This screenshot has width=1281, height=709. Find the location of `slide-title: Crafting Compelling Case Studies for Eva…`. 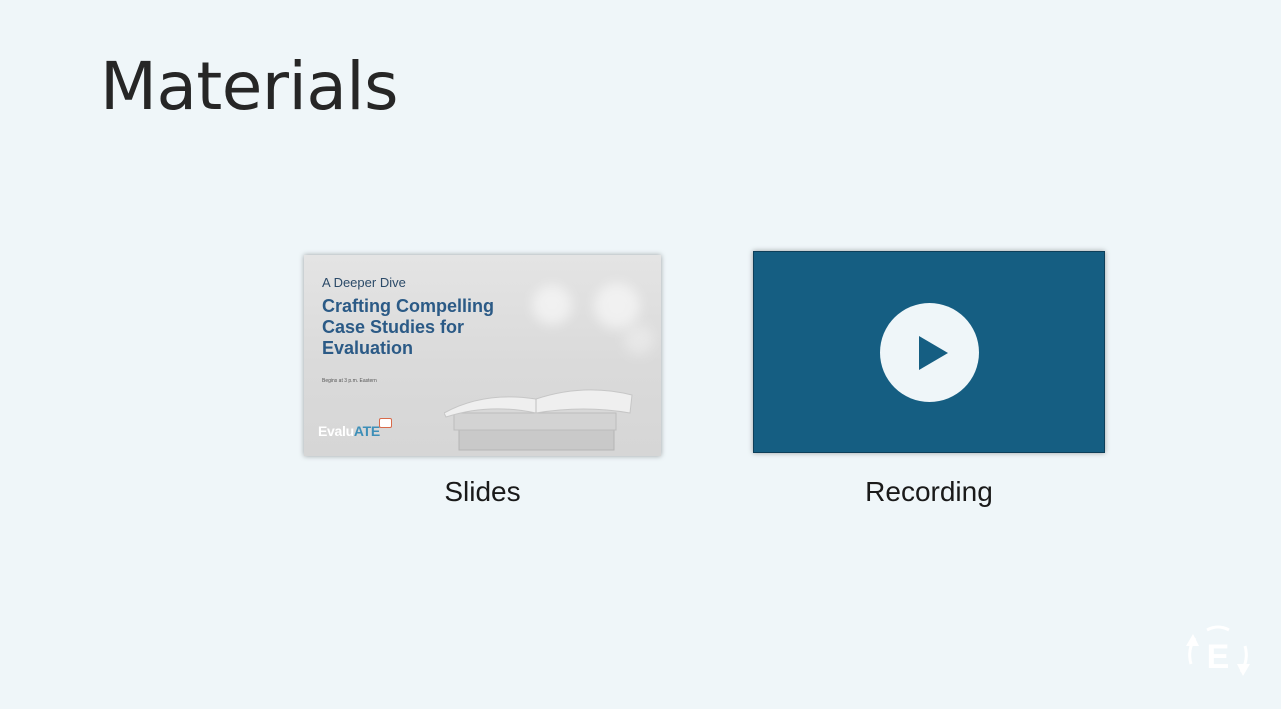

slide-title: Crafting Compelling Case Studies for Eva… is located at coordinates (408, 327).